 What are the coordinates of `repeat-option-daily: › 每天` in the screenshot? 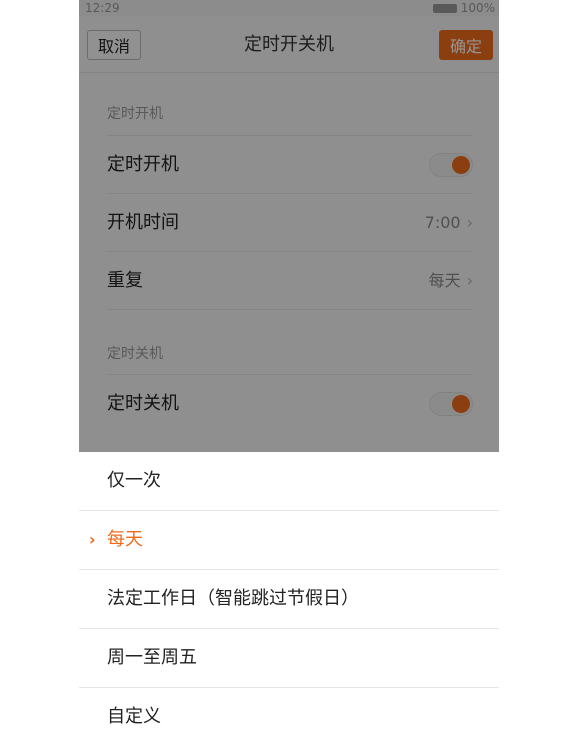 It's located at (289, 540).